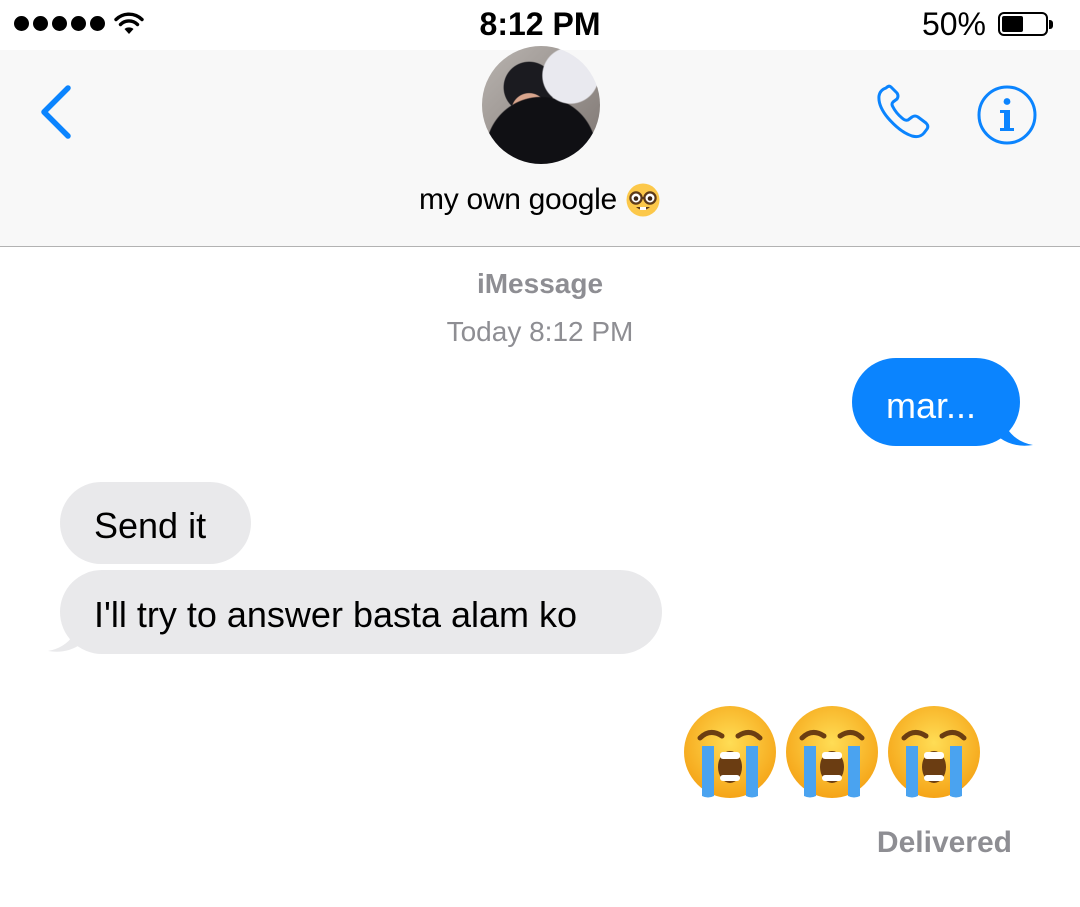 This screenshot has height=907, width=1080. Describe the element at coordinates (336, 614) in the screenshot. I see `message-text: I'll try to answer basta alam ko` at that location.